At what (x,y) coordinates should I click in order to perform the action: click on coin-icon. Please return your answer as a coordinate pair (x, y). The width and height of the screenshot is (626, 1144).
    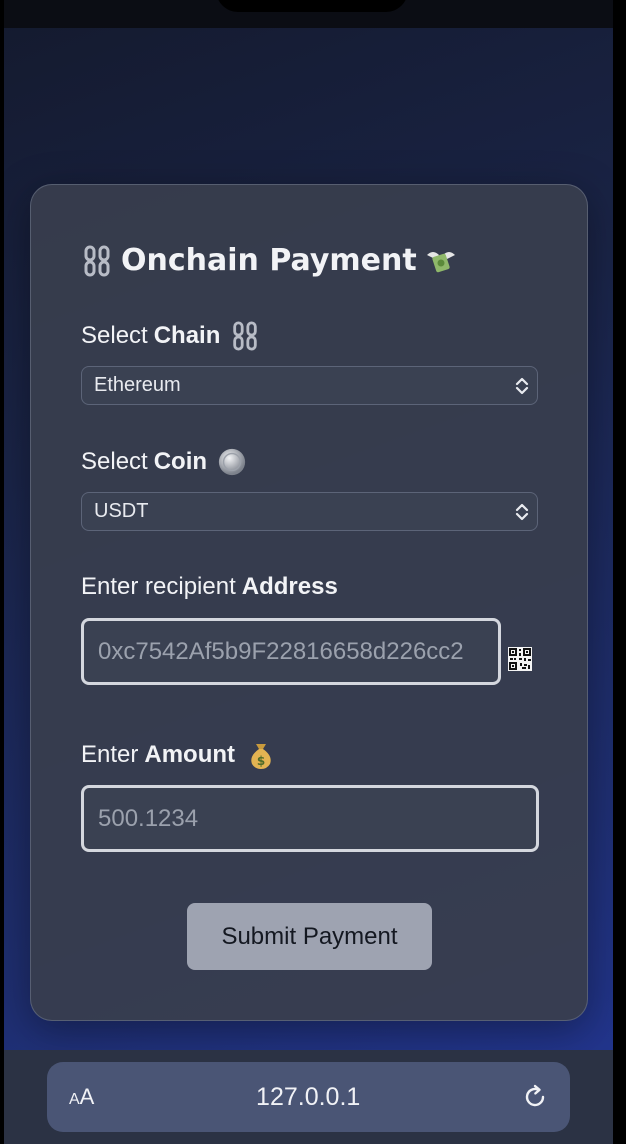
    Looking at the image, I should click on (232, 462).